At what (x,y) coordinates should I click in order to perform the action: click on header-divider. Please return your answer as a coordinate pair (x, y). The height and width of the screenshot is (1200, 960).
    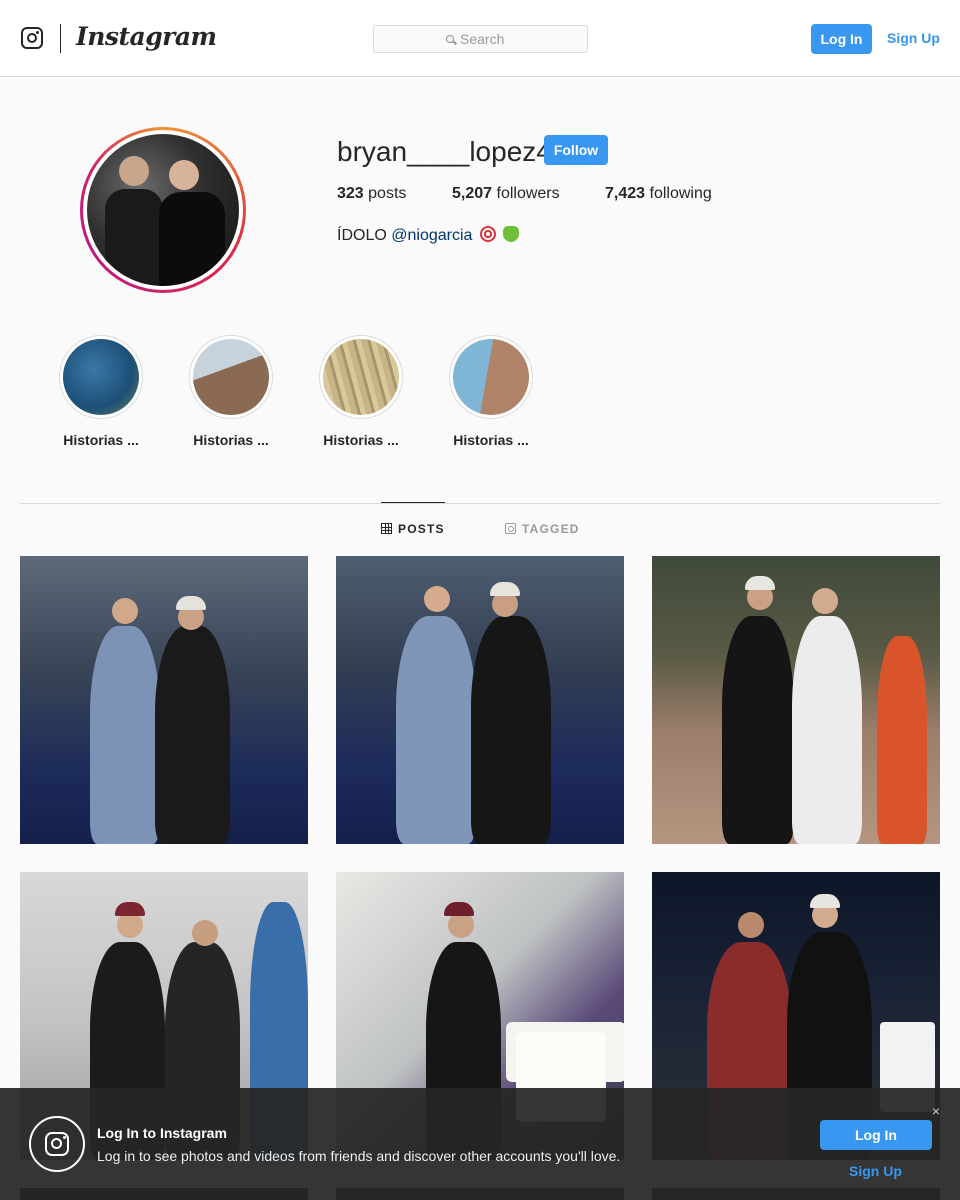
    Looking at the image, I should click on (60, 38).